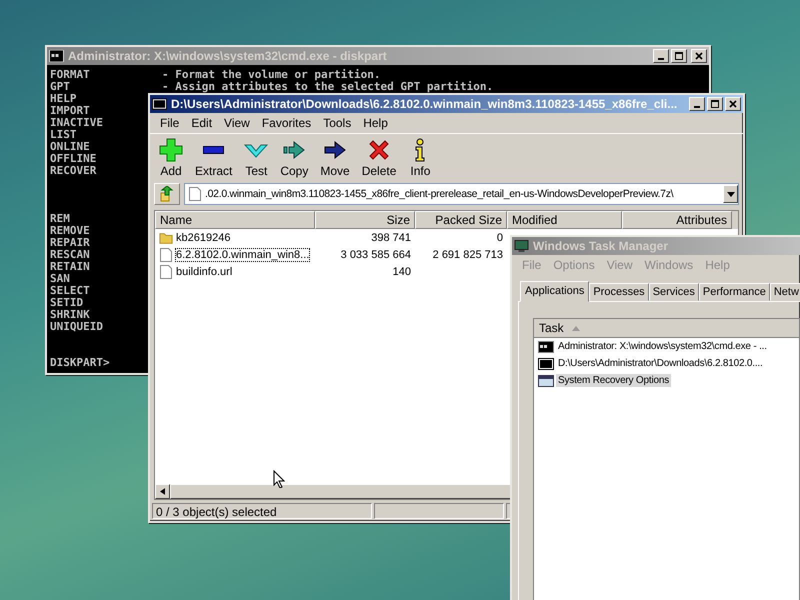 This screenshot has height=600, width=800. Describe the element at coordinates (70, 111) in the screenshot. I see `console-command: IMPORT` at that location.